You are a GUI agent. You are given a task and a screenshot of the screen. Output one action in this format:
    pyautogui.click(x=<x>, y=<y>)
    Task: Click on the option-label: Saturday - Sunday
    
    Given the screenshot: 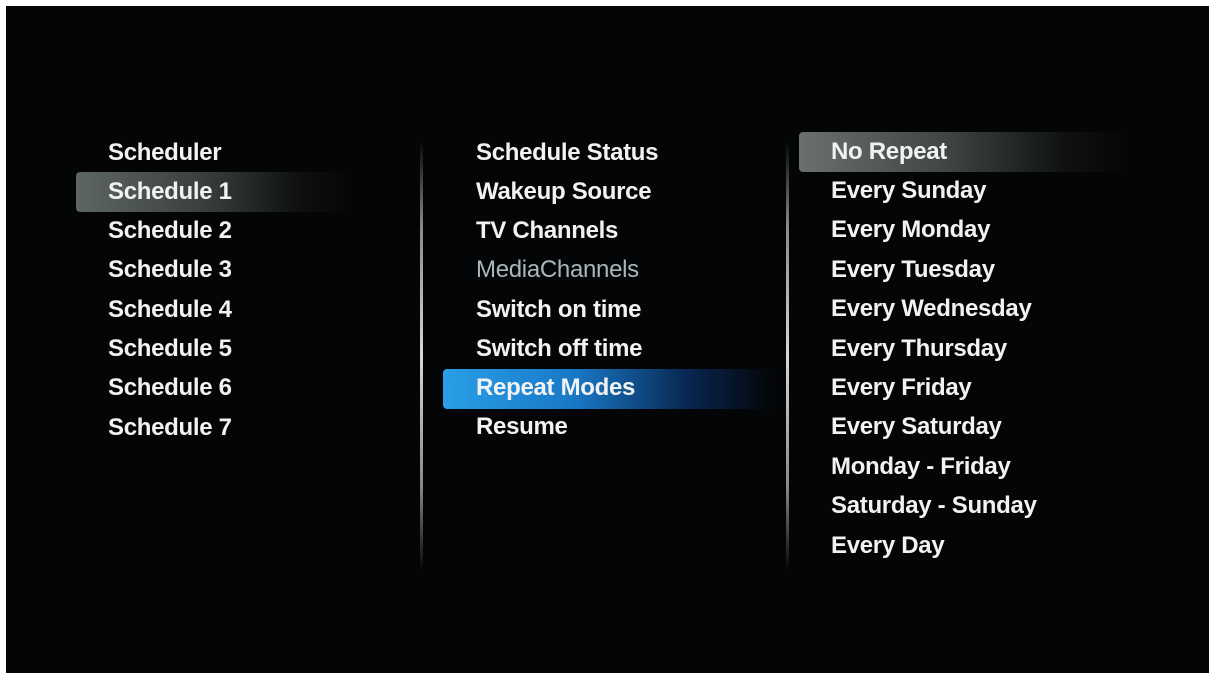 What is the action you would take?
    pyautogui.click(x=934, y=505)
    